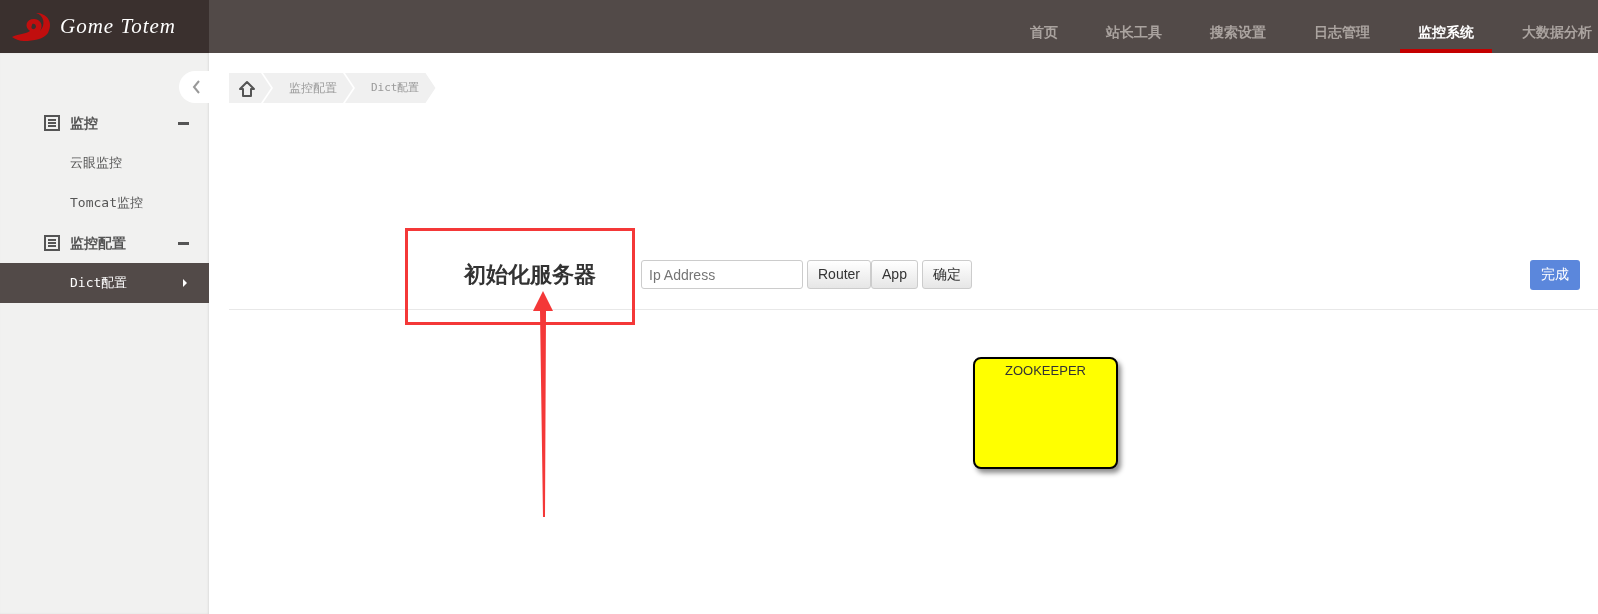  I want to click on item-label: Tomcat监控, so click(106, 203).